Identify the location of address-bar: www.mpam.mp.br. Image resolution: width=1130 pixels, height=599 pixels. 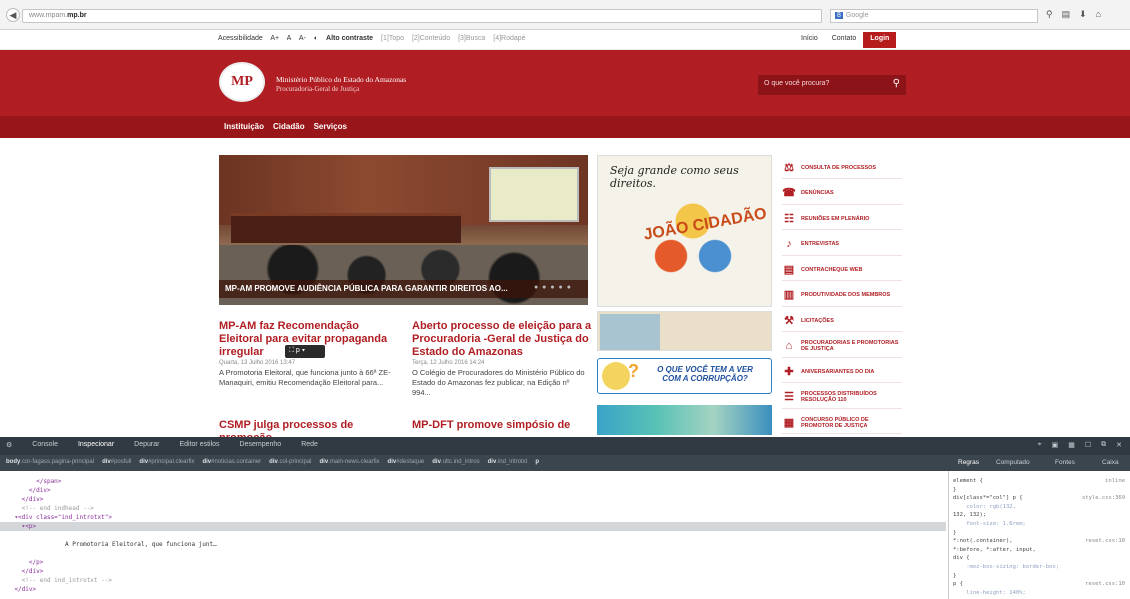
(422, 16).